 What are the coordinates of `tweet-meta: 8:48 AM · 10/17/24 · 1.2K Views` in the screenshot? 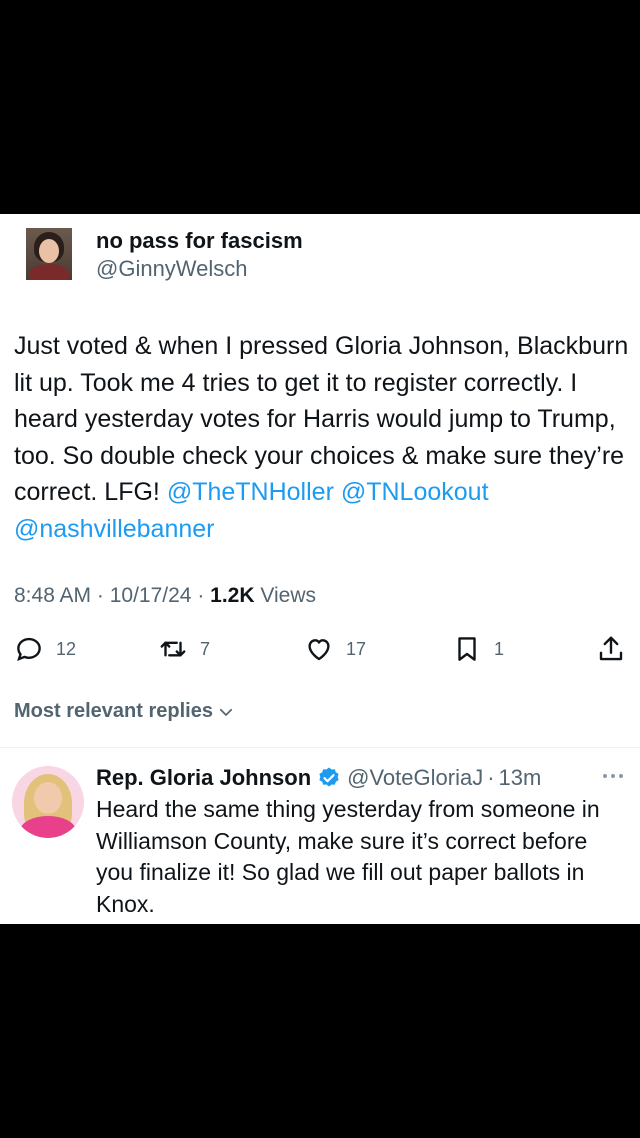 It's located at (165, 596).